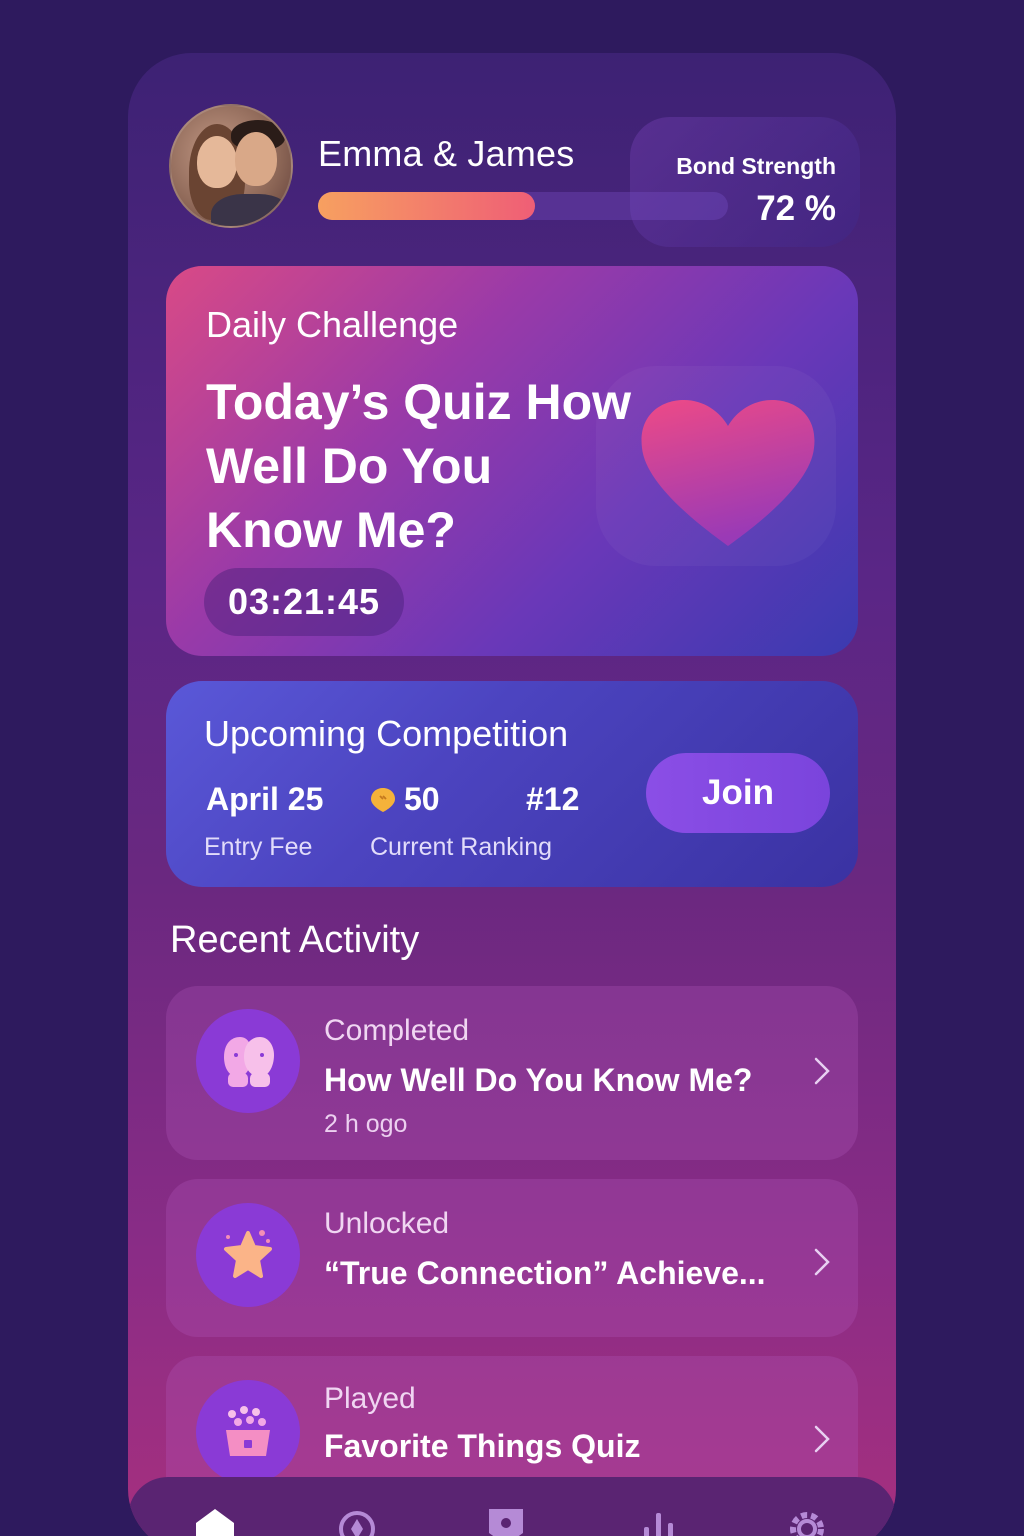 The image size is (1024, 1536). What do you see at coordinates (553, 799) in the screenshot?
I see `ranking-value: #12` at bounding box center [553, 799].